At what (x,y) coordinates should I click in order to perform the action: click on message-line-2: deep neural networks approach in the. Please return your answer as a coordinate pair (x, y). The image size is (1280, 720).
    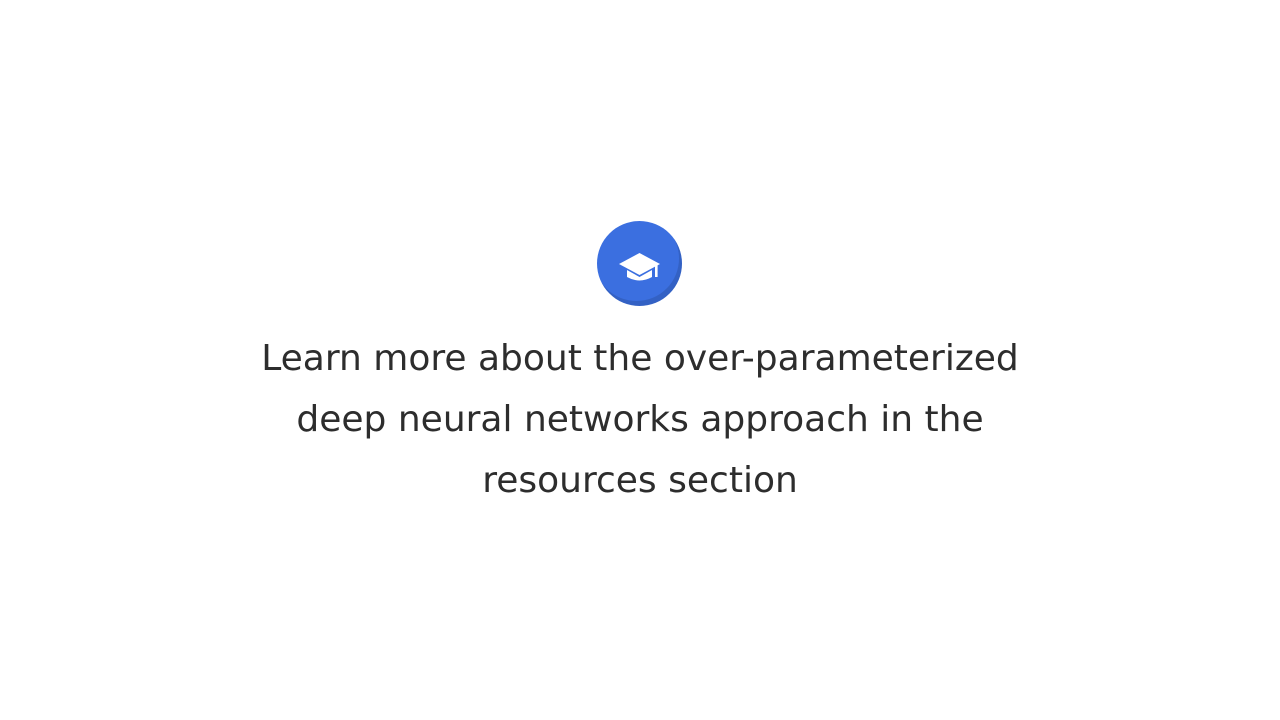
    Looking at the image, I should click on (640, 419).